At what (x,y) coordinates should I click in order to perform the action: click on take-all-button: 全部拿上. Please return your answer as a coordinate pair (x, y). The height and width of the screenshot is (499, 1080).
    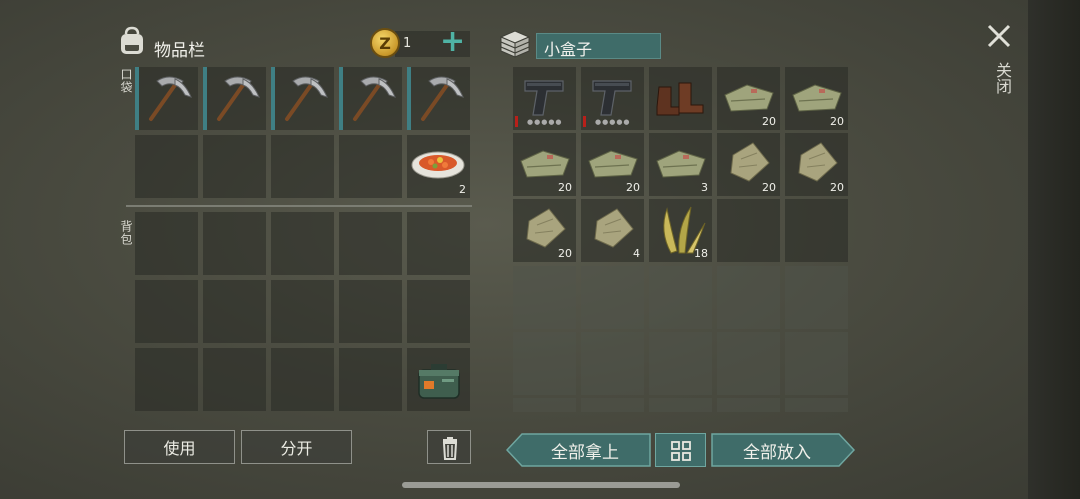
    Looking at the image, I should click on (585, 450).